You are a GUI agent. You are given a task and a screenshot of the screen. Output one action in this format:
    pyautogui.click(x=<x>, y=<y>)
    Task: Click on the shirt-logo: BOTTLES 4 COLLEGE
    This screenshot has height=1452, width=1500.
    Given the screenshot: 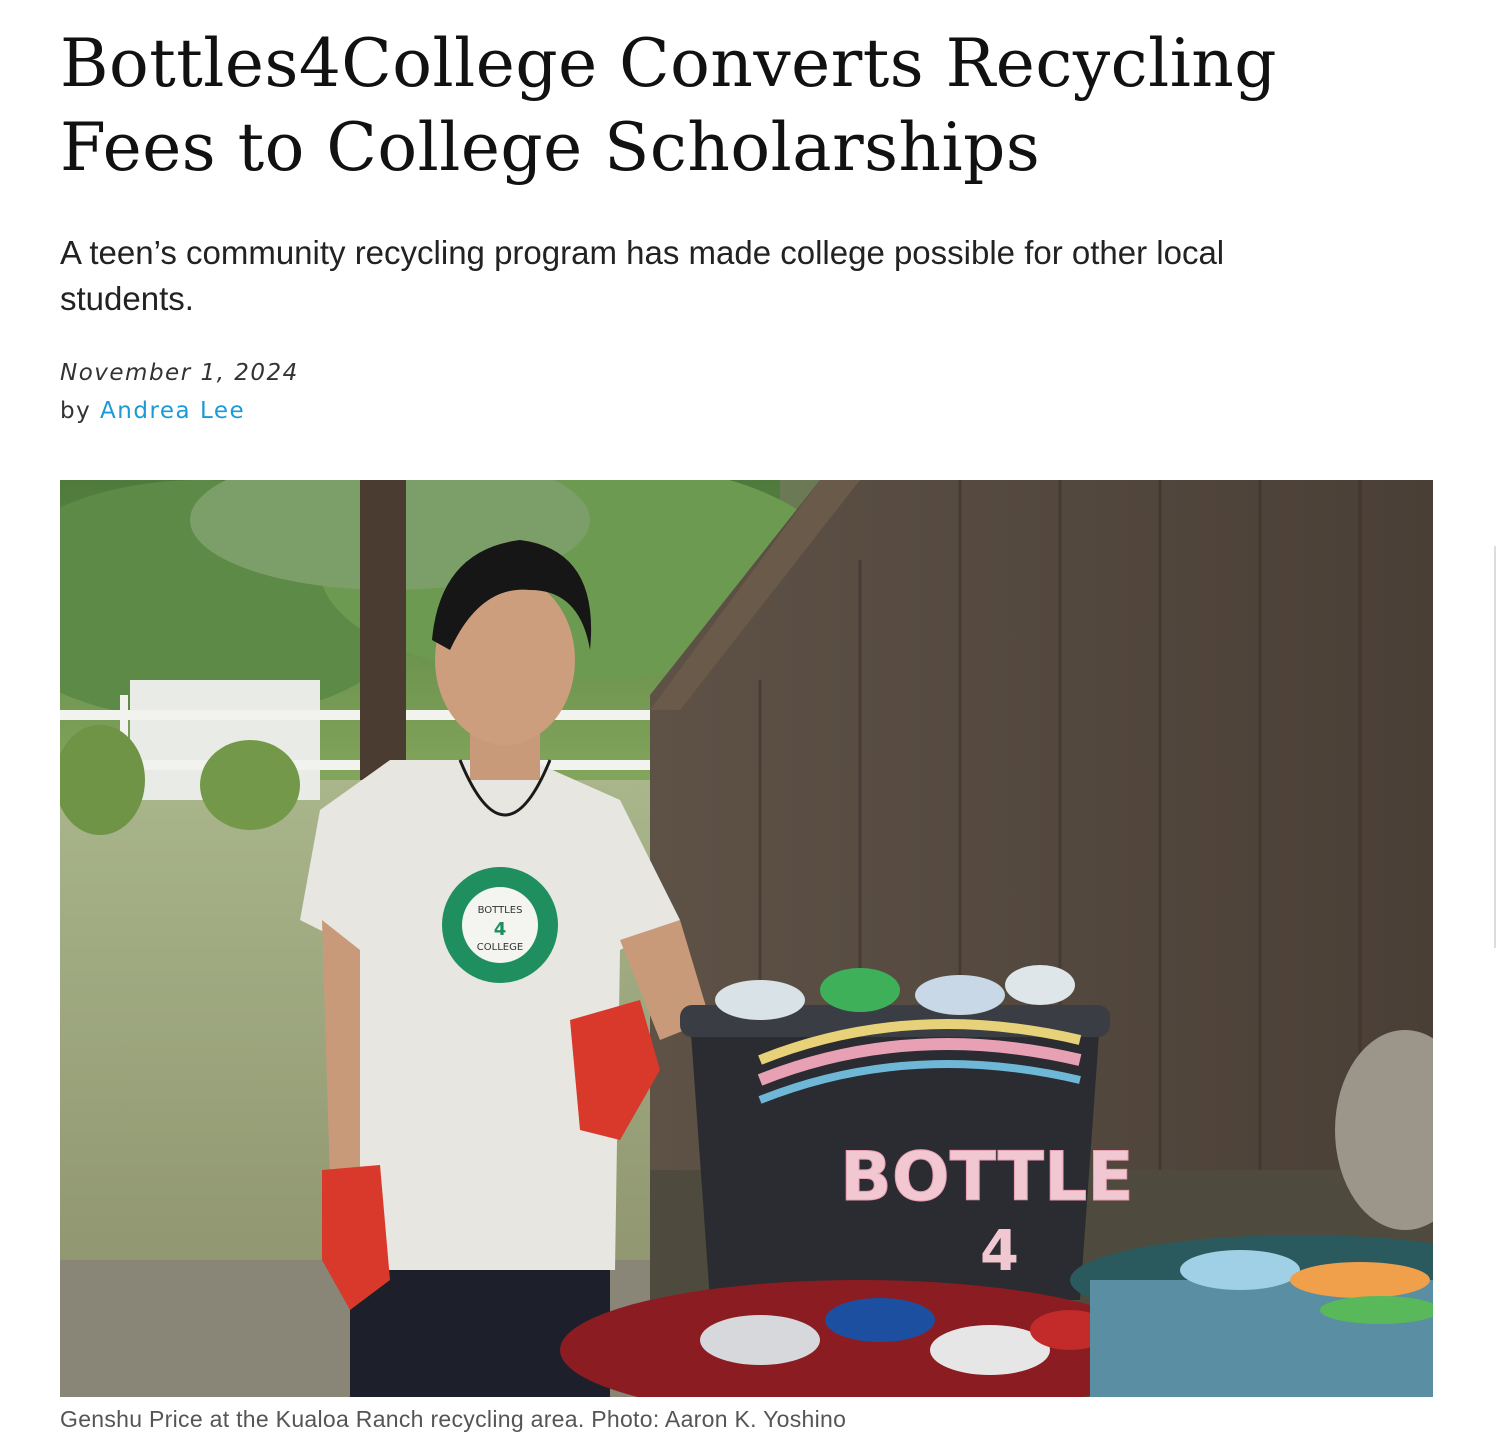 What is the action you would take?
    pyautogui.click(x=500, y=925)
    